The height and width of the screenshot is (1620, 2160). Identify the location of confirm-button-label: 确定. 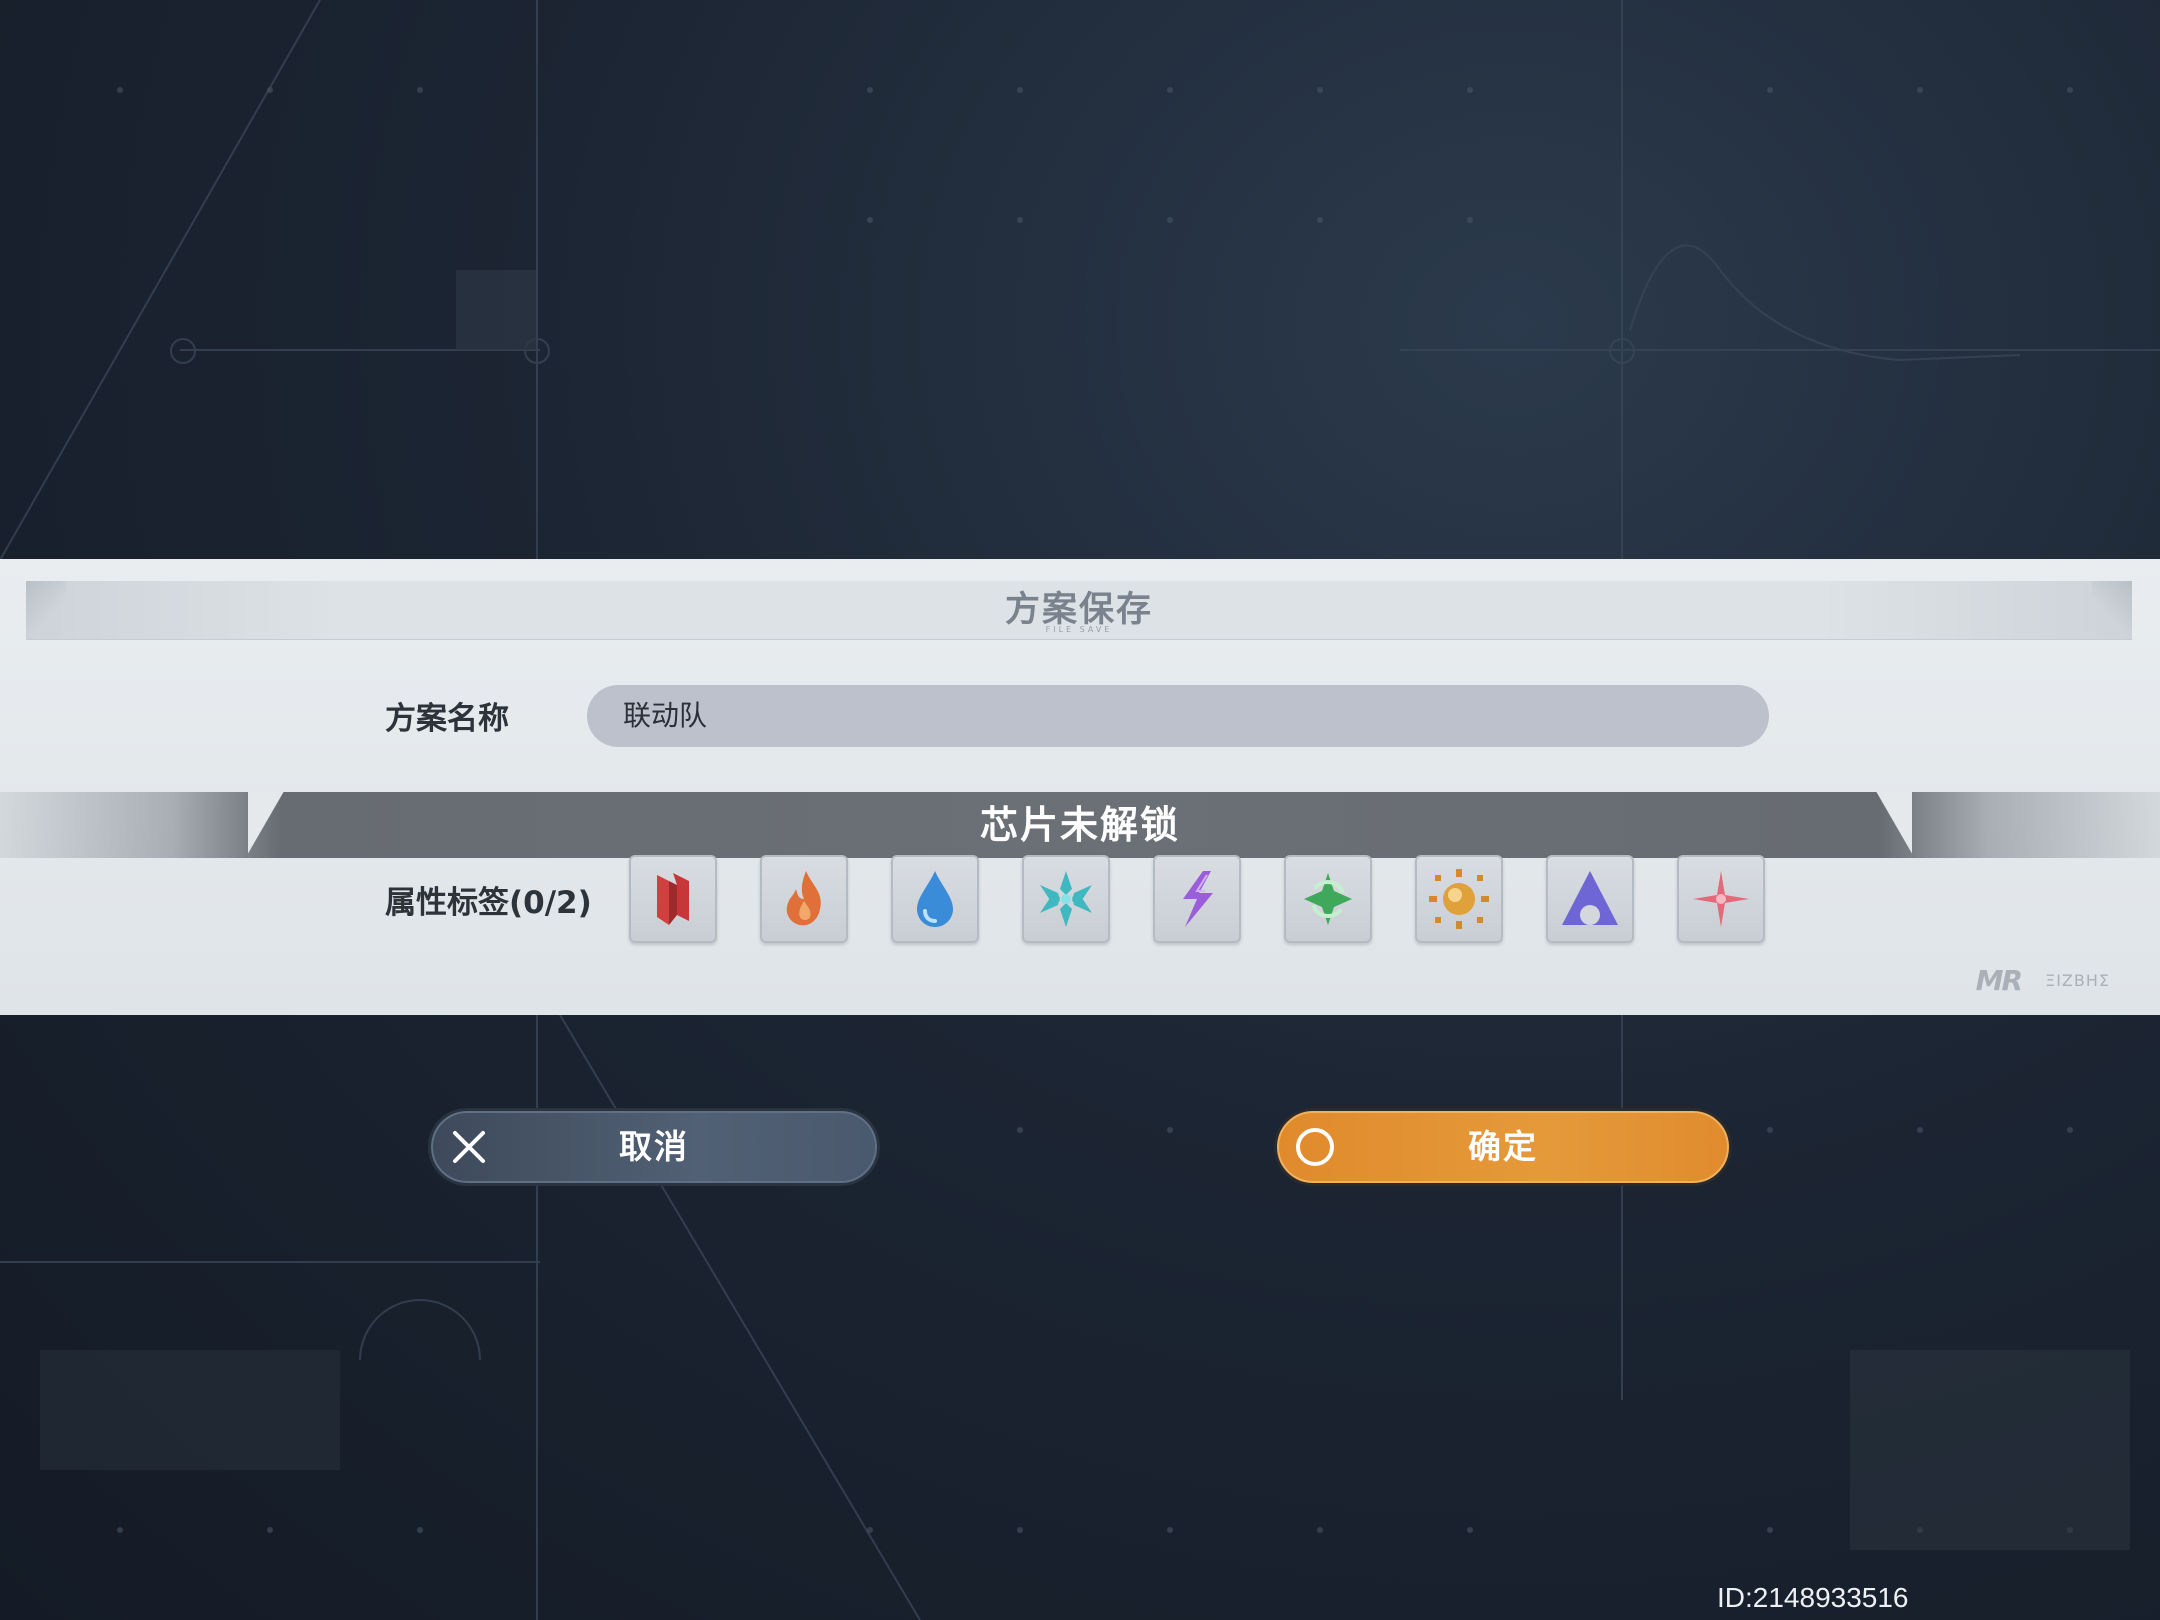
(1503, 1146).